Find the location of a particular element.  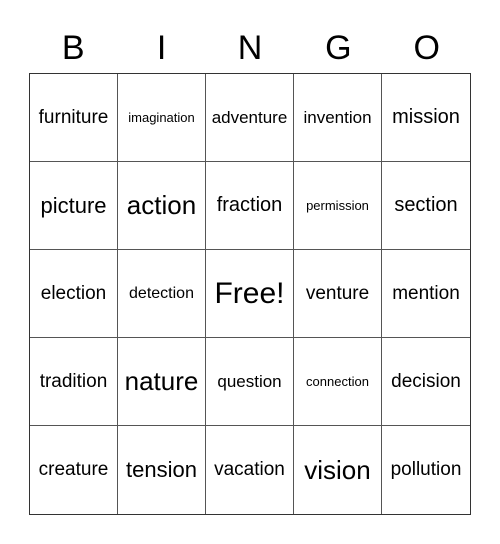

bingo-cell: imagination is located at coordinates (162, 118).